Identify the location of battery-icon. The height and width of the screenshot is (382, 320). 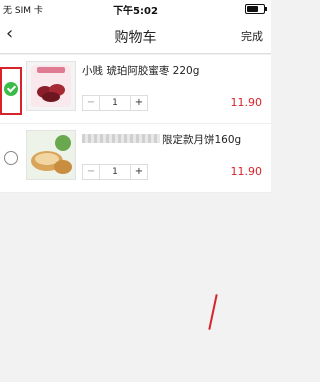
(256, 9).